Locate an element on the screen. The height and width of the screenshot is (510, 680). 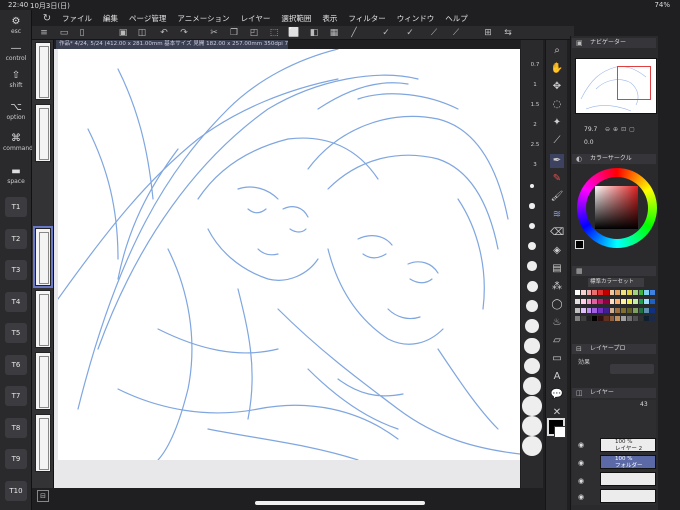
command-key: ⌘ command is located at coordinates (18, 142).